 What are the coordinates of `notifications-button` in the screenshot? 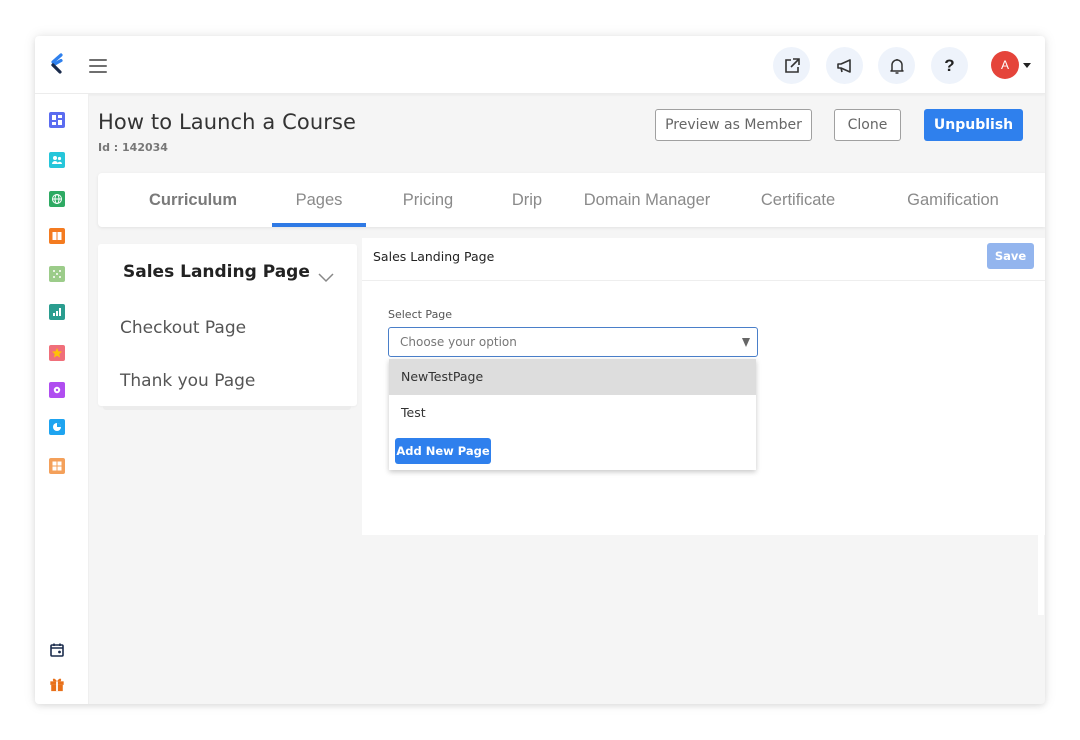 It's located at (896, 65).